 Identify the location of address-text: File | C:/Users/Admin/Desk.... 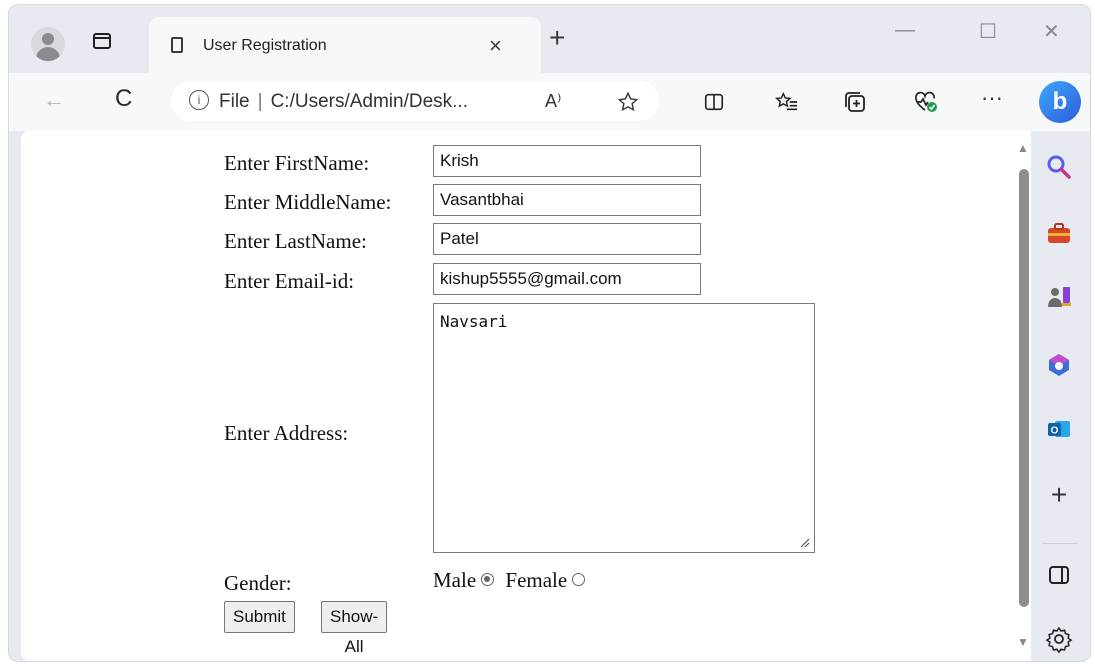
(343, 102).